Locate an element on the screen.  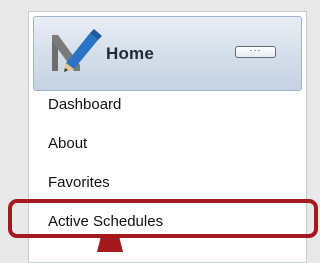
pencil-logo-icon is located at coordinates (77, 50).